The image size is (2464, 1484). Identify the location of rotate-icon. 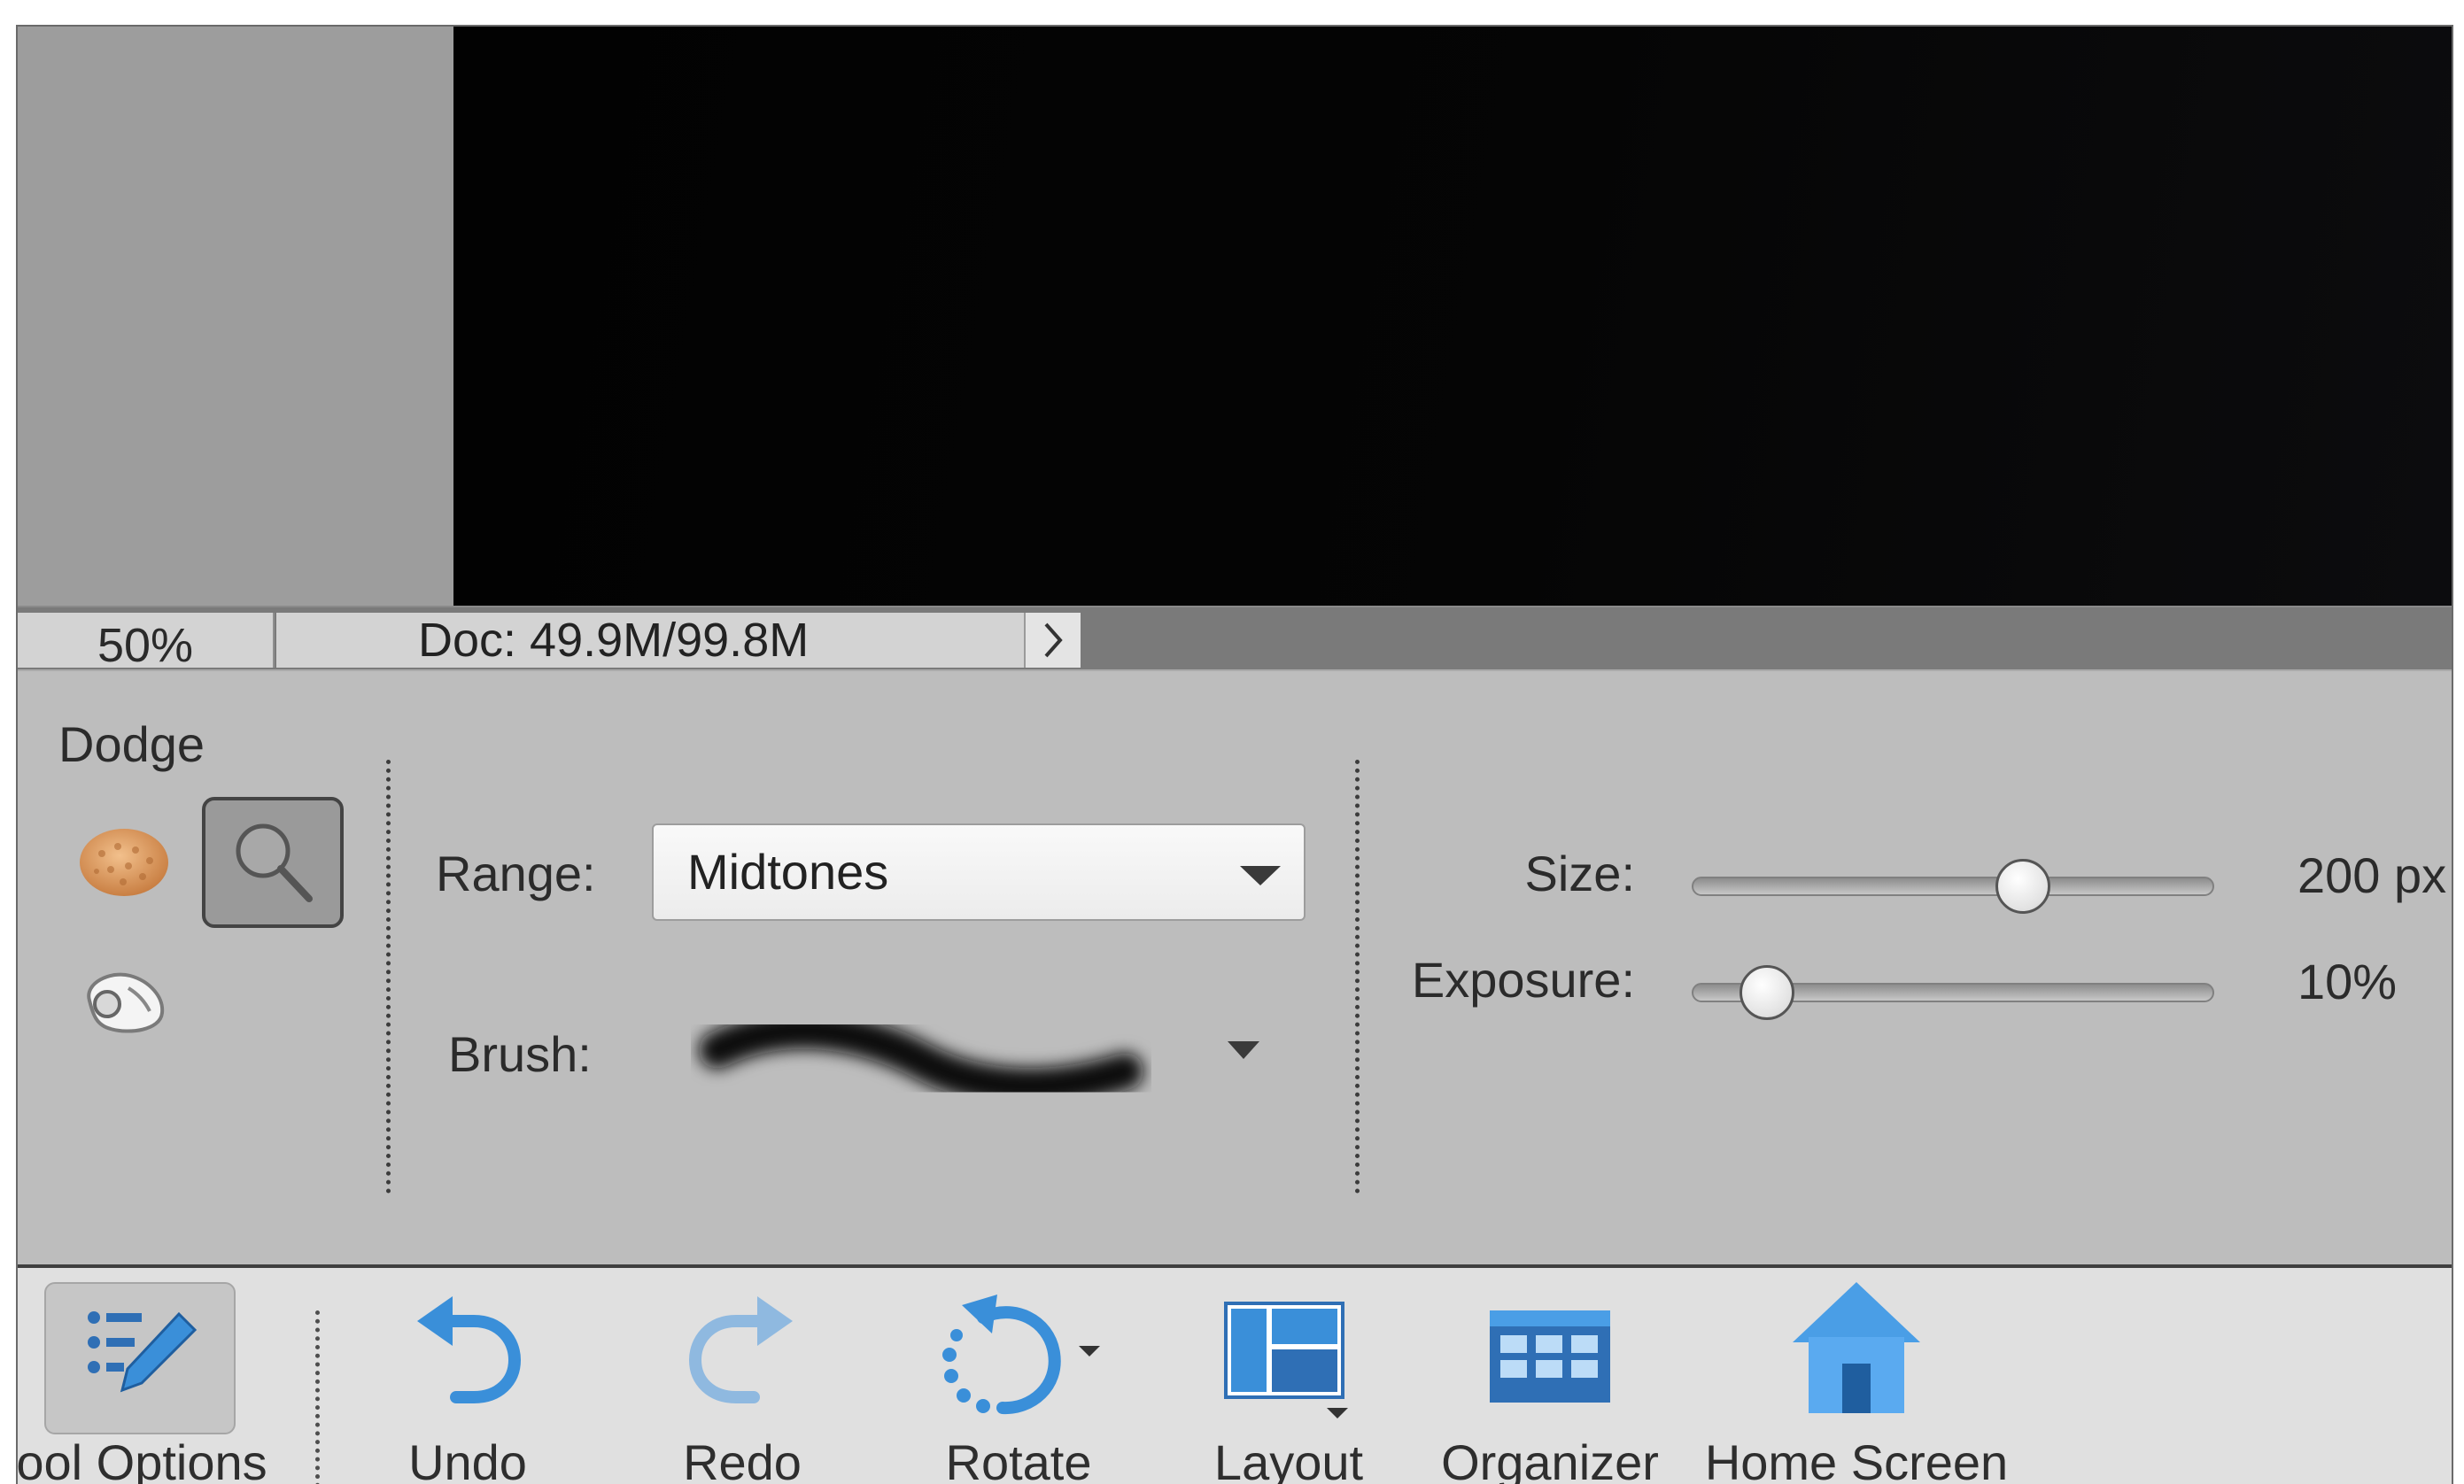
(1021, 1355).